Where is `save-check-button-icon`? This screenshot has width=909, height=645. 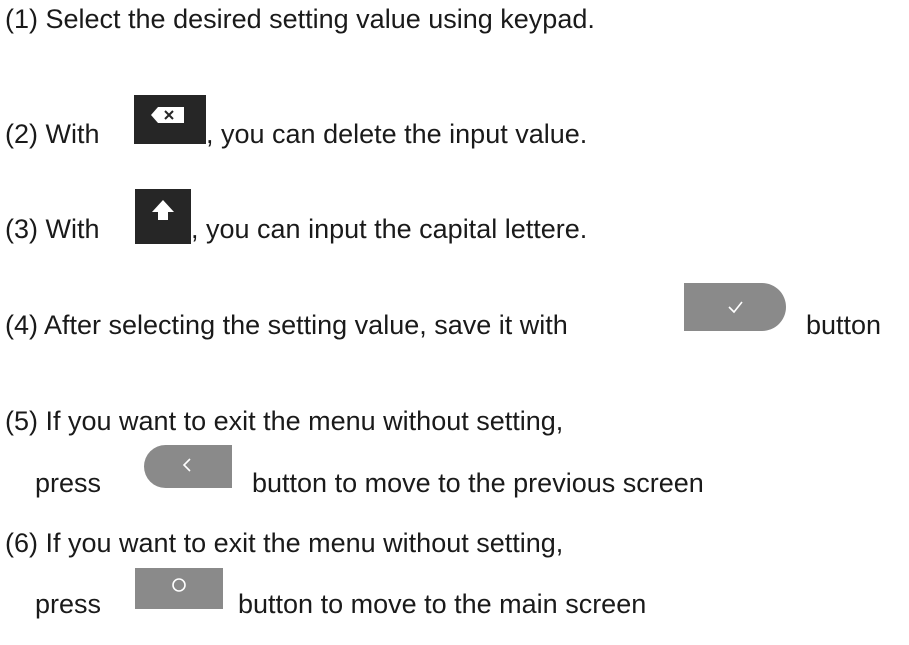
save-check-button-icon is located at coordinates (735, 307).